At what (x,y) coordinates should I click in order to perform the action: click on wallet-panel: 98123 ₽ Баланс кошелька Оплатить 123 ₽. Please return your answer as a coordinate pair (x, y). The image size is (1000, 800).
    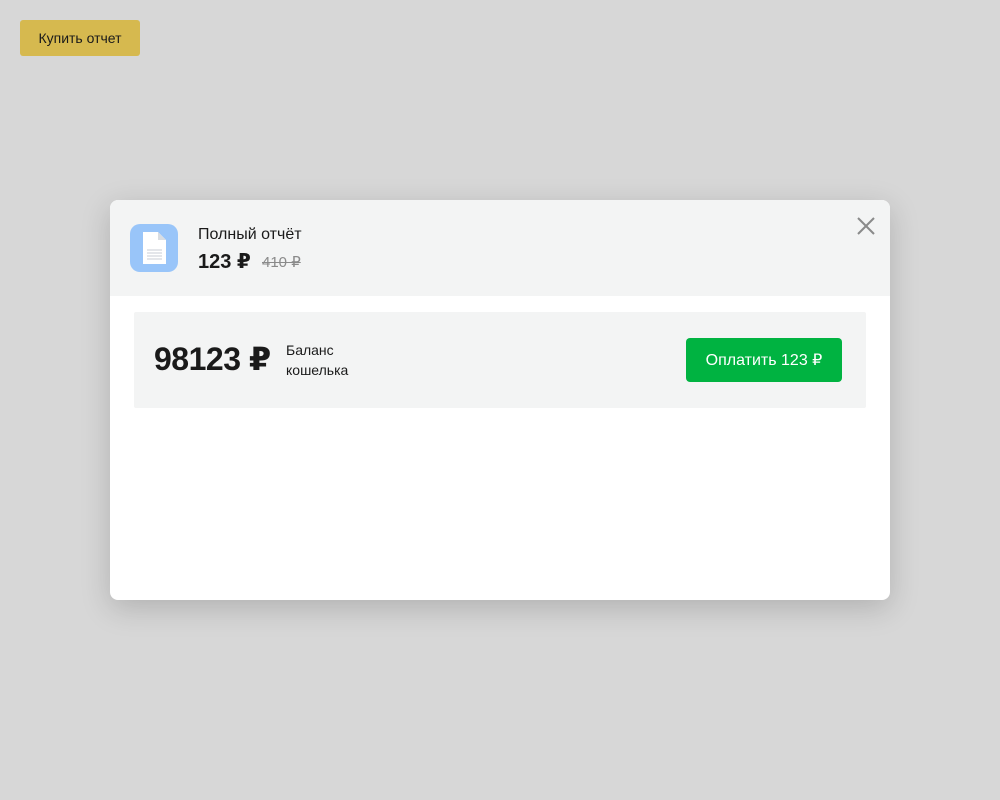
    Looking at the image, I should click on (500, 360).